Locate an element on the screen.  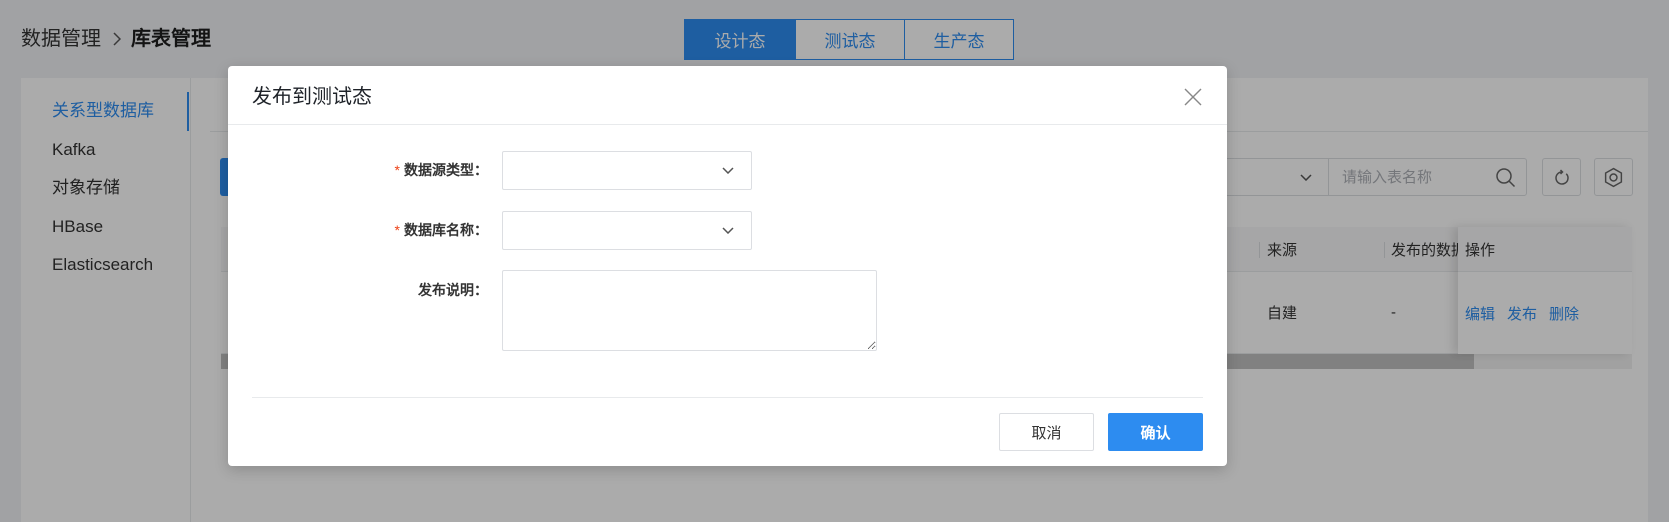
field-label-datasource-type: * 数据源类型： is located at coordinates (358, 170).